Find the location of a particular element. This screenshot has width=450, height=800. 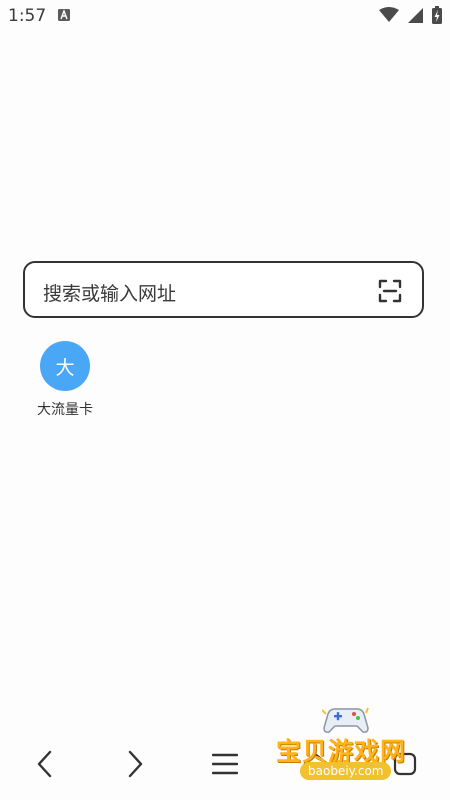

menu-button is located at coordinates (225, 764).